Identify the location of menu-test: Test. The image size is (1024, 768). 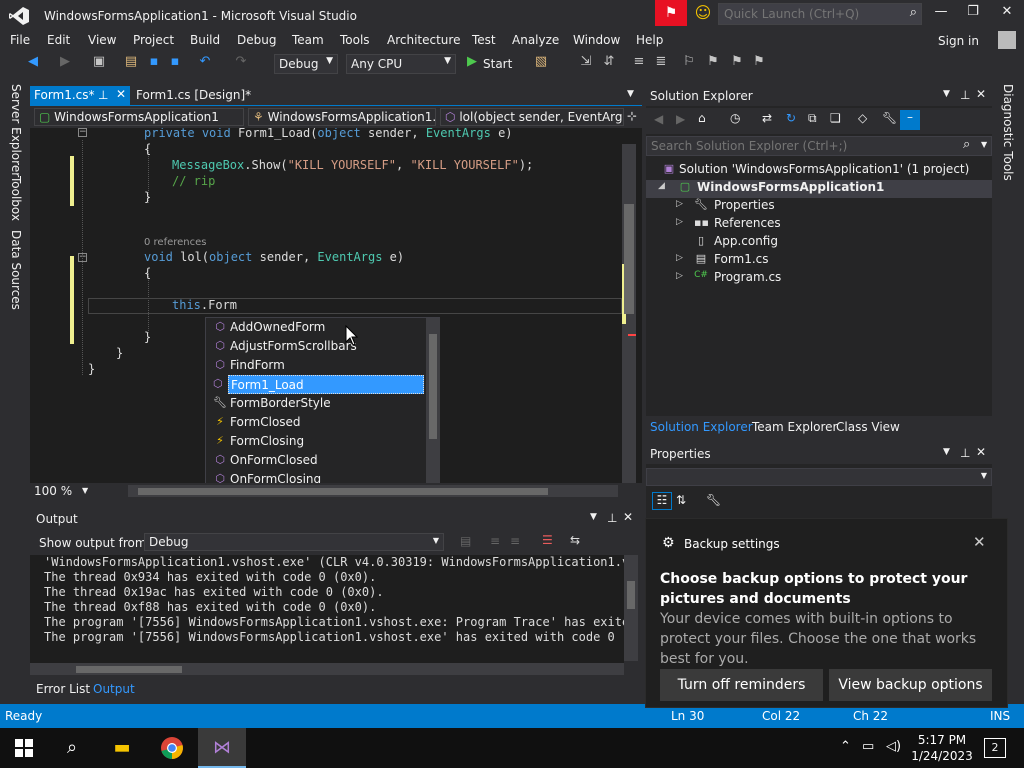
(484, 40).